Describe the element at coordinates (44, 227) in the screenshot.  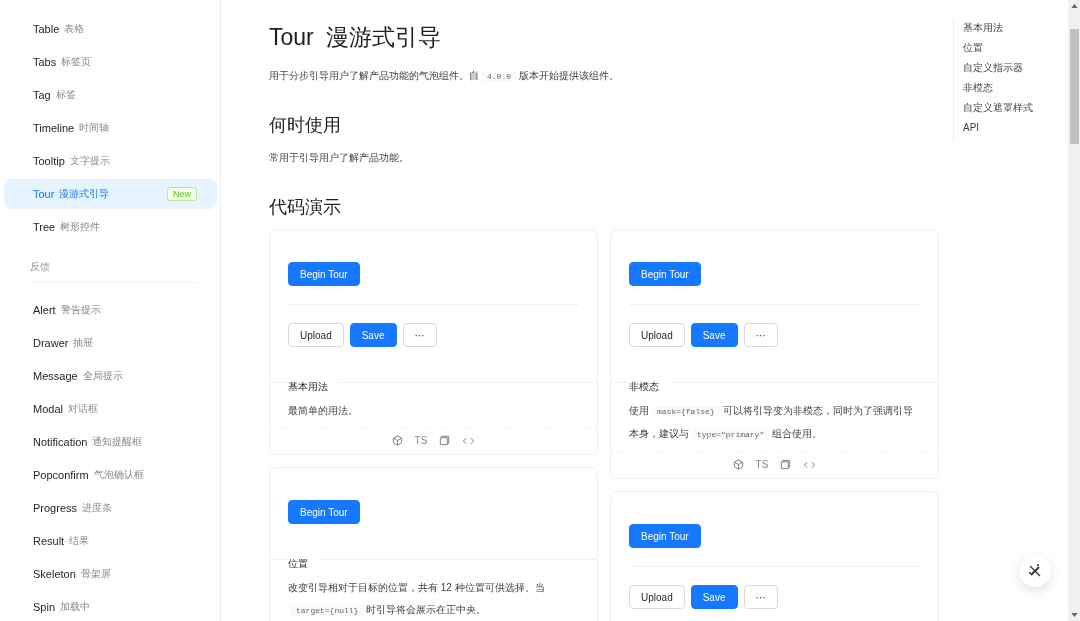
I see `item-label: Tree` at that location.